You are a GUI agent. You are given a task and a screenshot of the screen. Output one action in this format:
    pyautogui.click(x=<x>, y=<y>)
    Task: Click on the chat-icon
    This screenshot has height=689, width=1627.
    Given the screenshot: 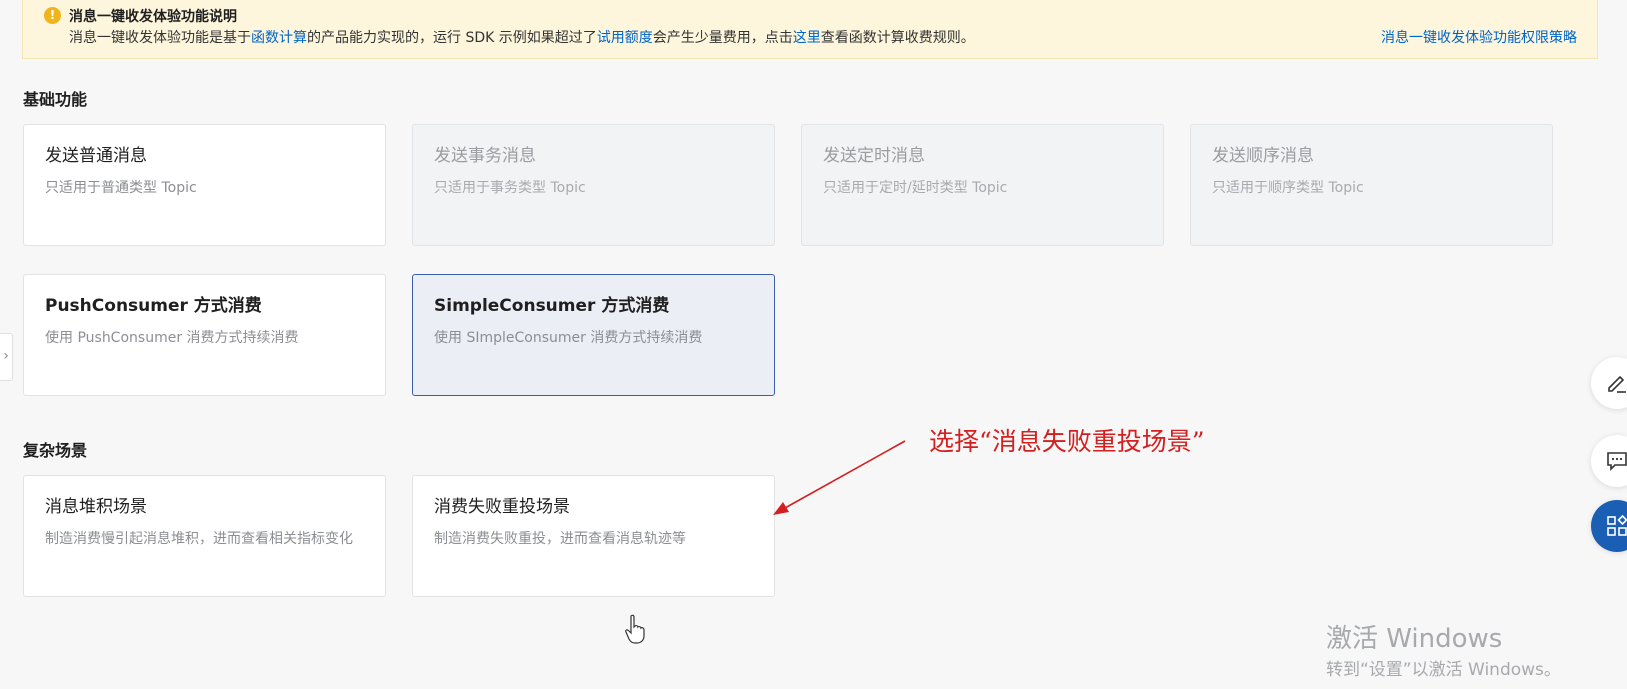 What is the action you would take?
    pyautogui.click(x=1617, y=461)
    